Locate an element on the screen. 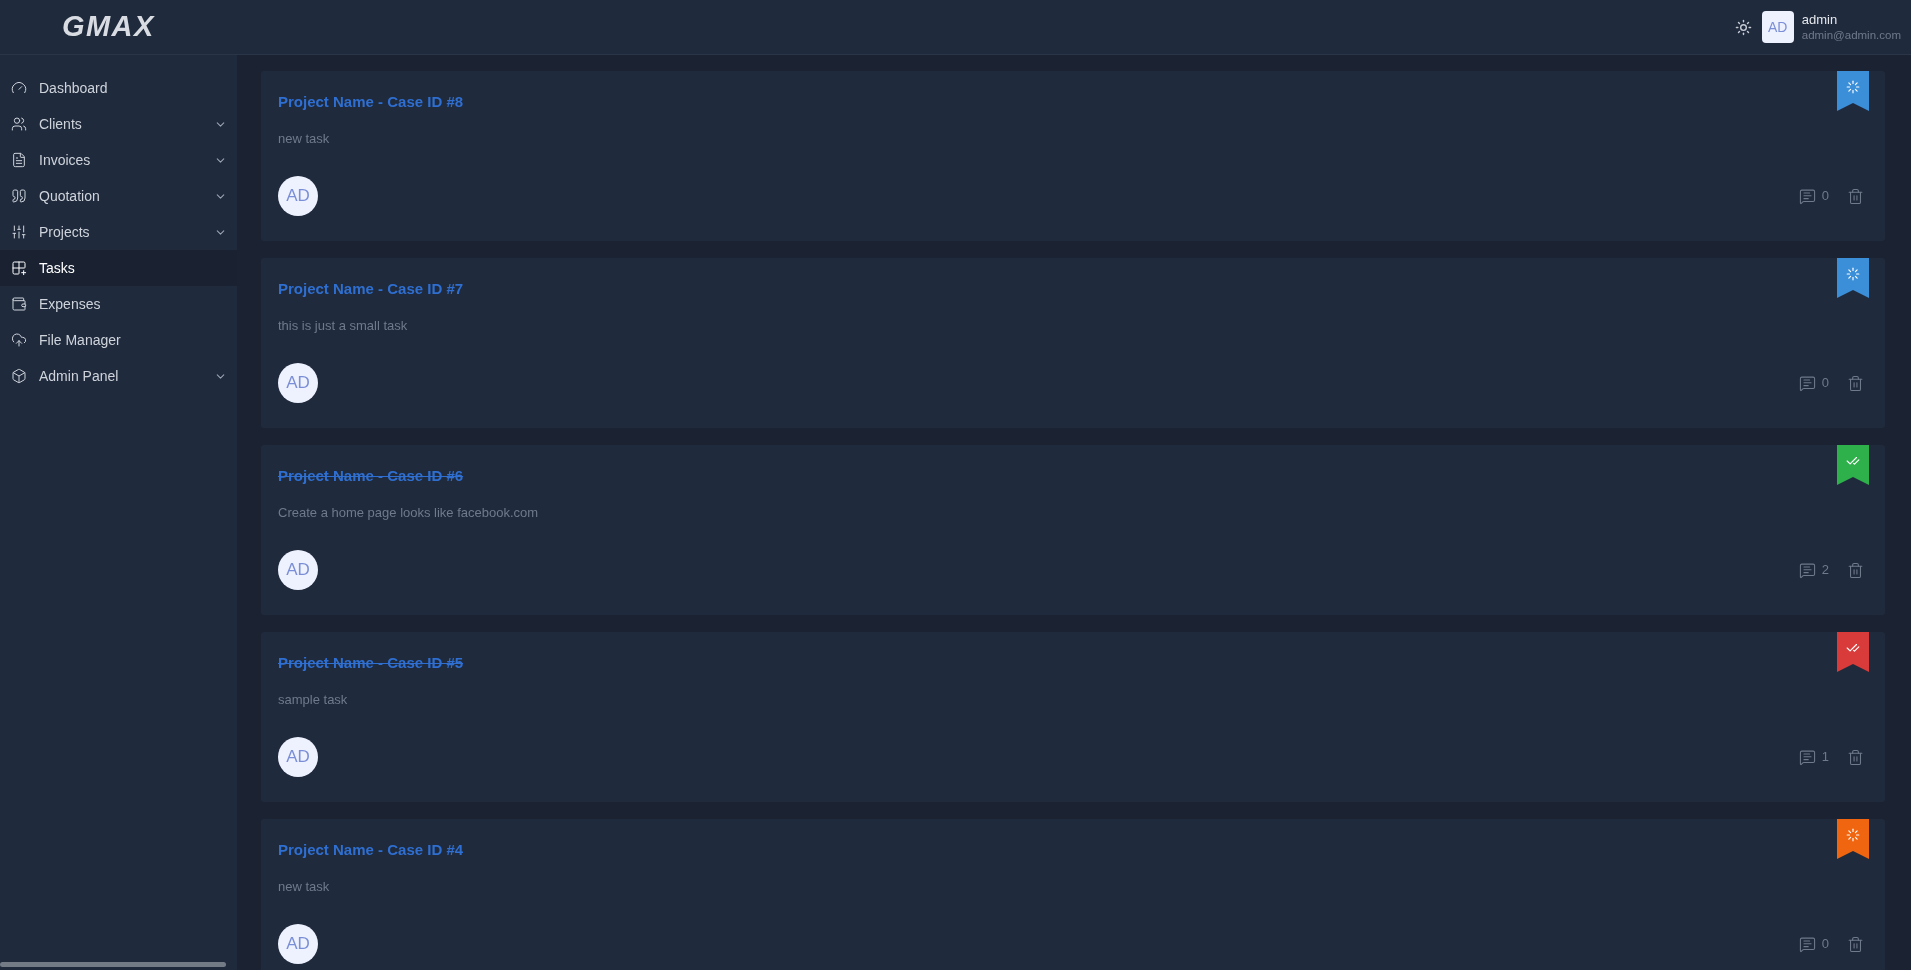 Image resolution: width=1911 pixels, height=970 pixels. sidebar-item: File Manager is located at coordinates (118, 340).